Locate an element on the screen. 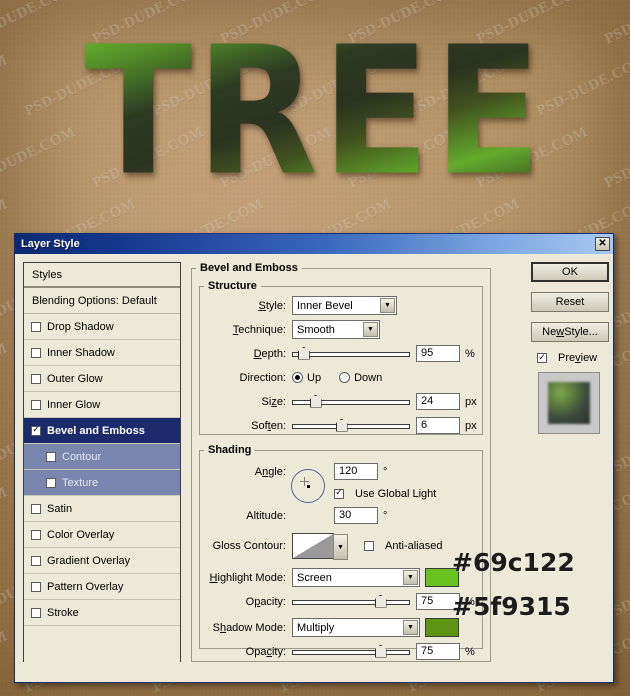 The height and width of the screenshot is (696, 630). soften-slider-thumb is located at coordinates (341, 425).